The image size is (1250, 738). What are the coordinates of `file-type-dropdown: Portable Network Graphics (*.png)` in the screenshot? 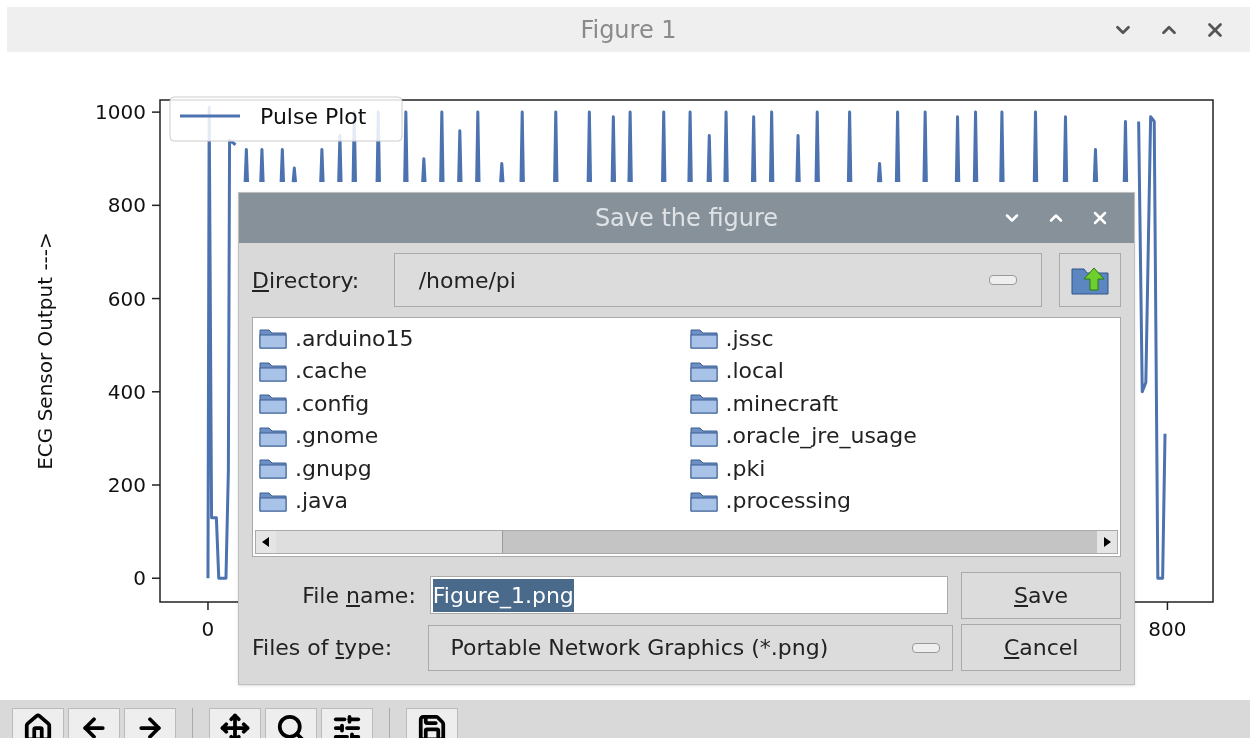 It's located at (690, 647).